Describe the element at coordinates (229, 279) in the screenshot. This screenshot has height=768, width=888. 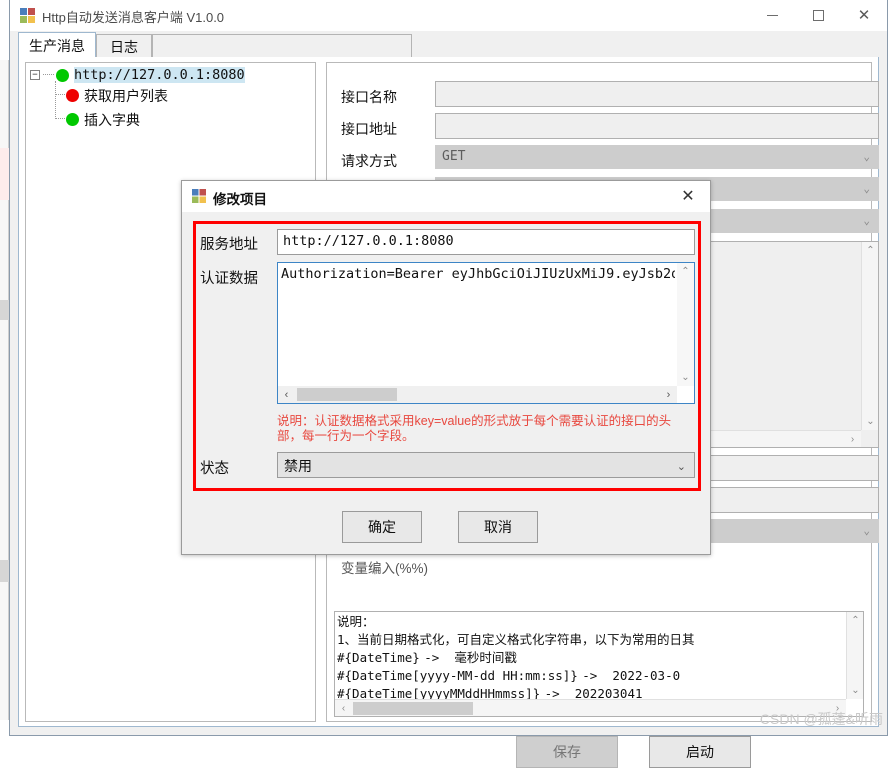
I see `label-auth-data: 认证数据` at that location.